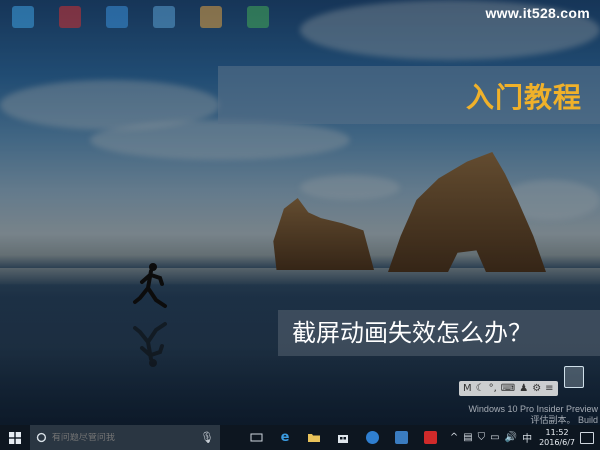  I want to click on search-input, so click(126, 437).